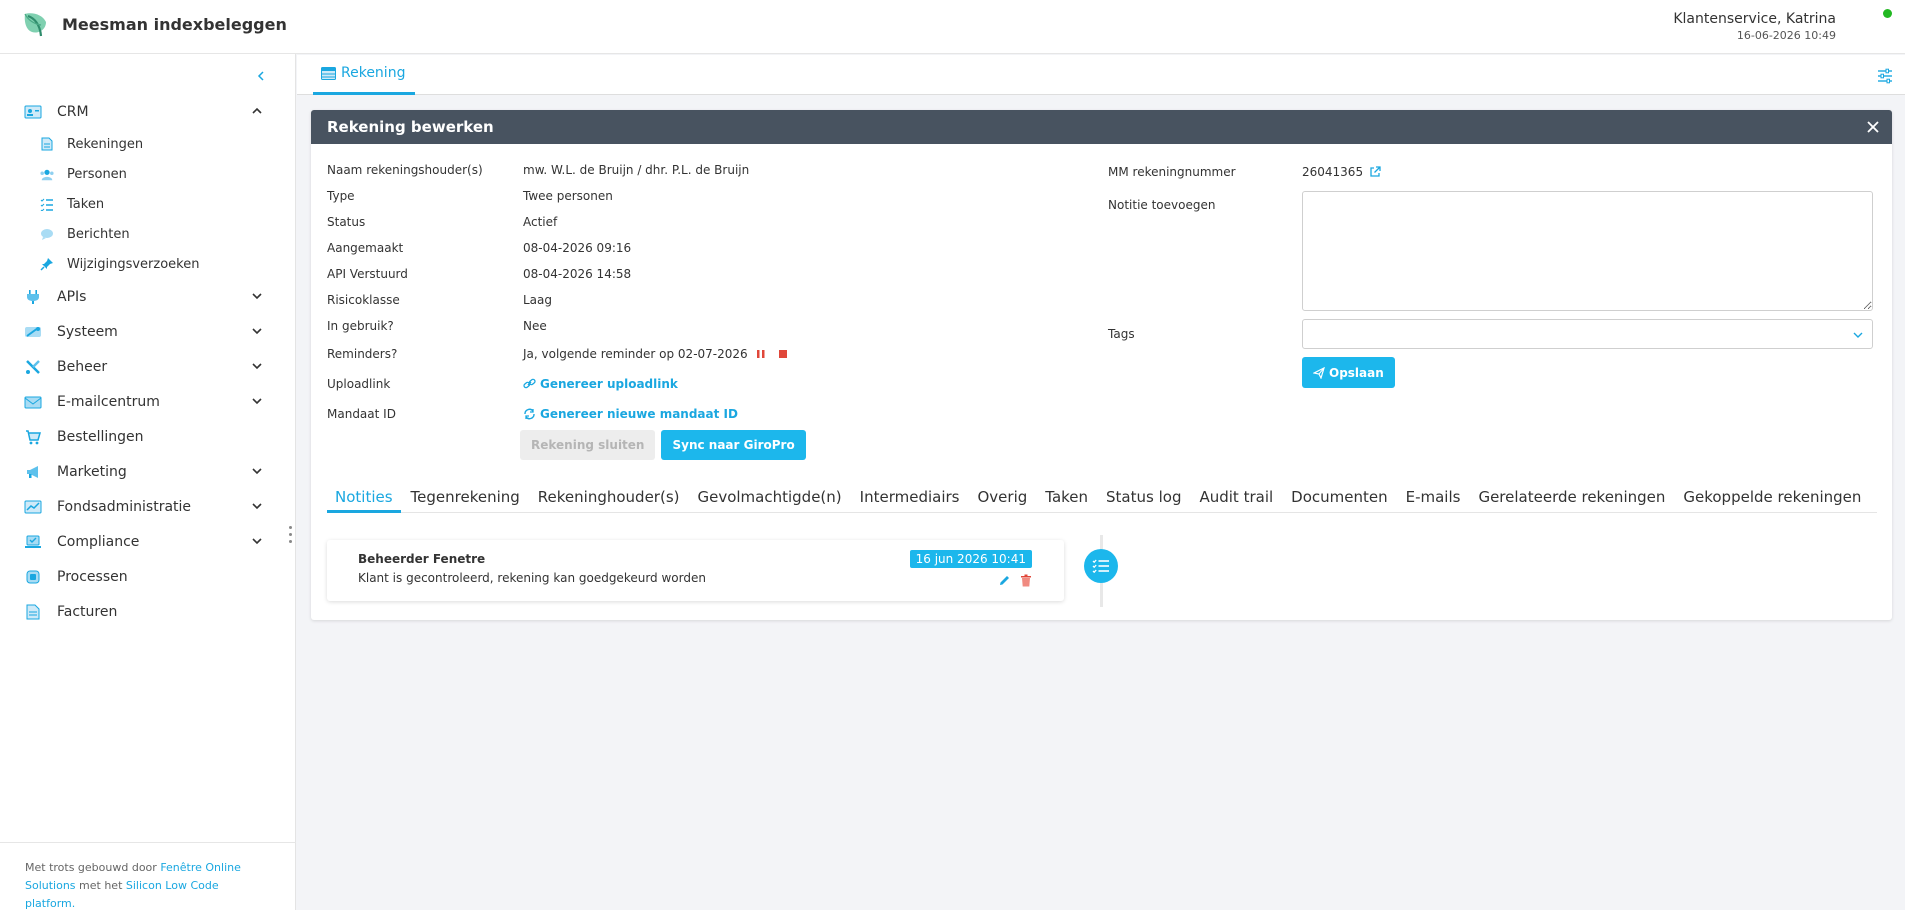 This screenshot has height=910, width=1905. Describe the element at coordinates (1121, 334) in the screenshot. I see `field-label: Tags` at that location.